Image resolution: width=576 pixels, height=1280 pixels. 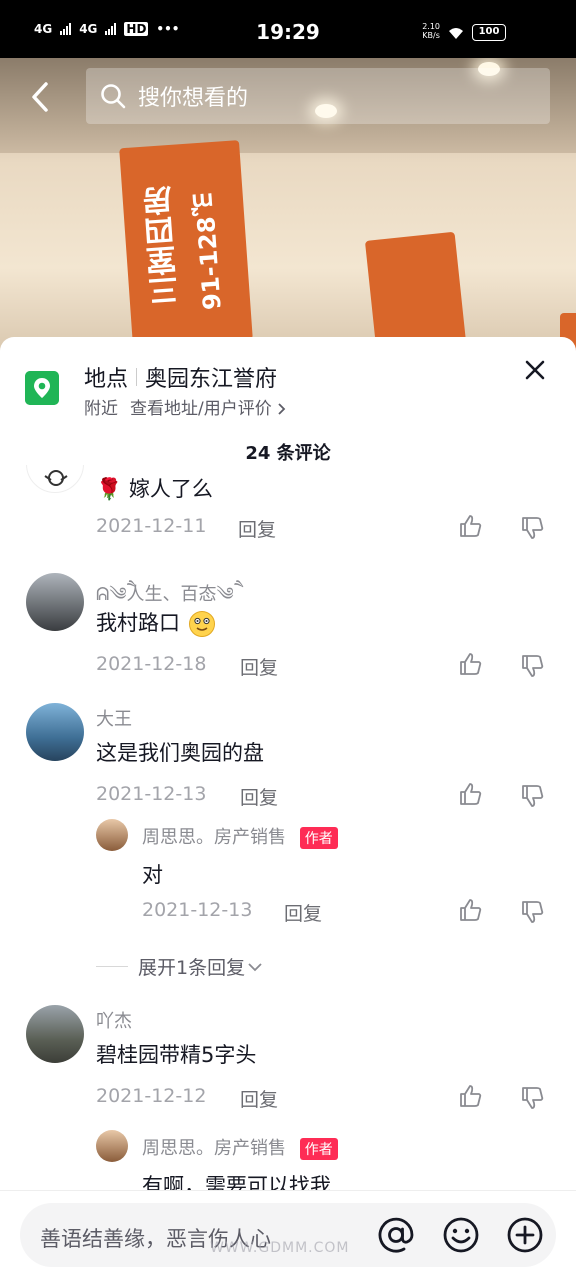 I want to click on comment-input: 善语结善缘，恶言伤人心, so click(x=288, y=1235).